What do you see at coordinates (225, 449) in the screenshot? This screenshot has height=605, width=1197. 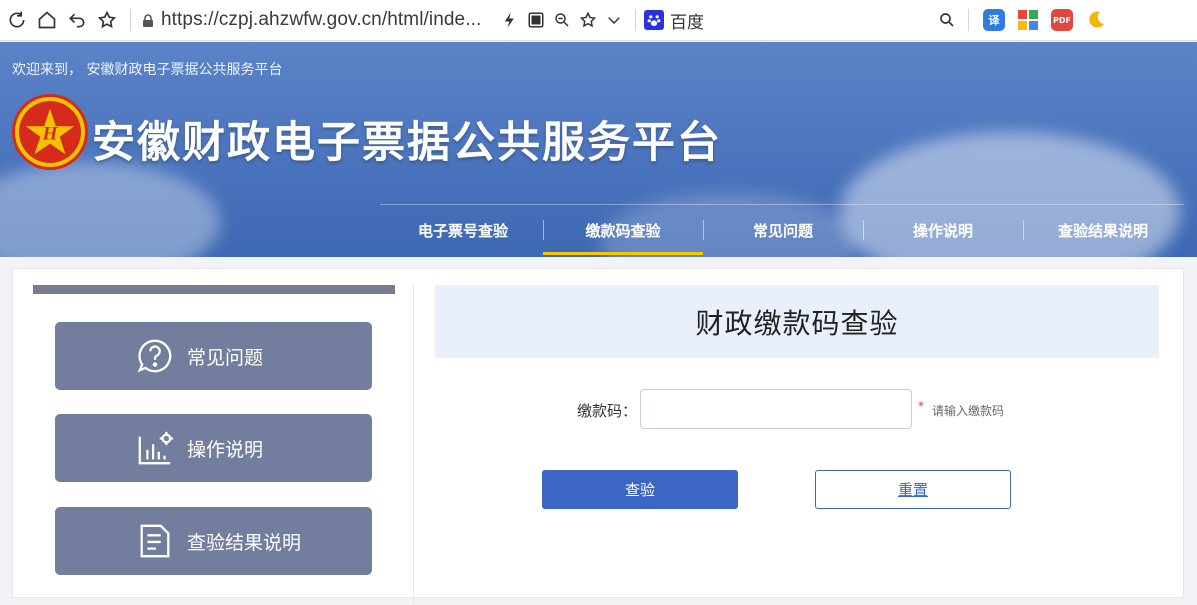 I see `sidebar-item-label: 操作说明` at bounding box center [225, 449].